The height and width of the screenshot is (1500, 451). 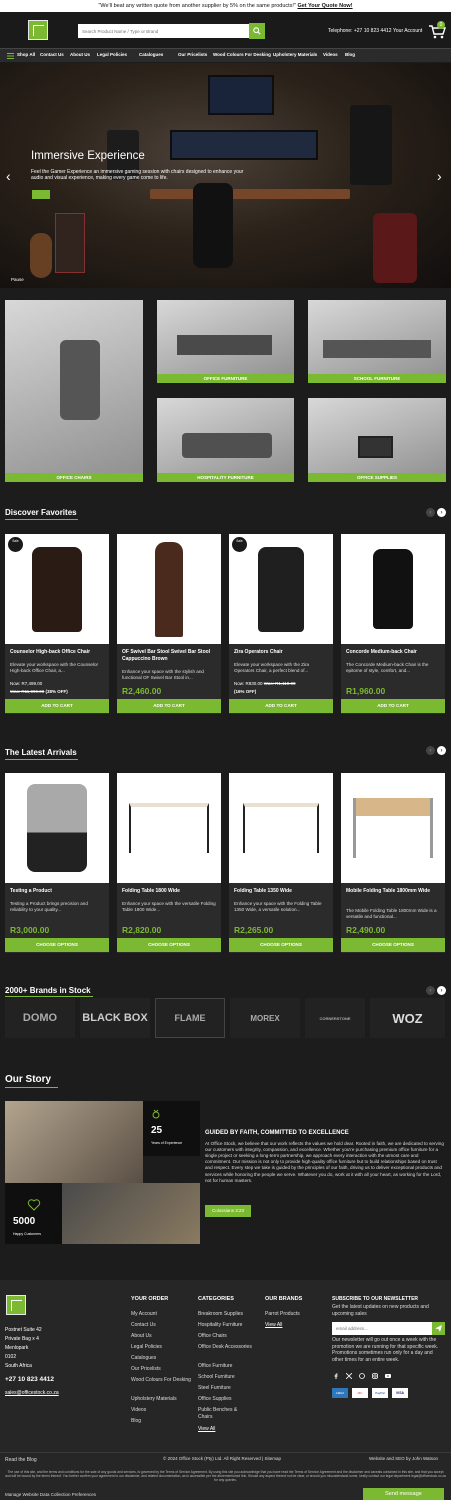 I want to click on discover-prev-button: ‹, so click(x=430, y=512).